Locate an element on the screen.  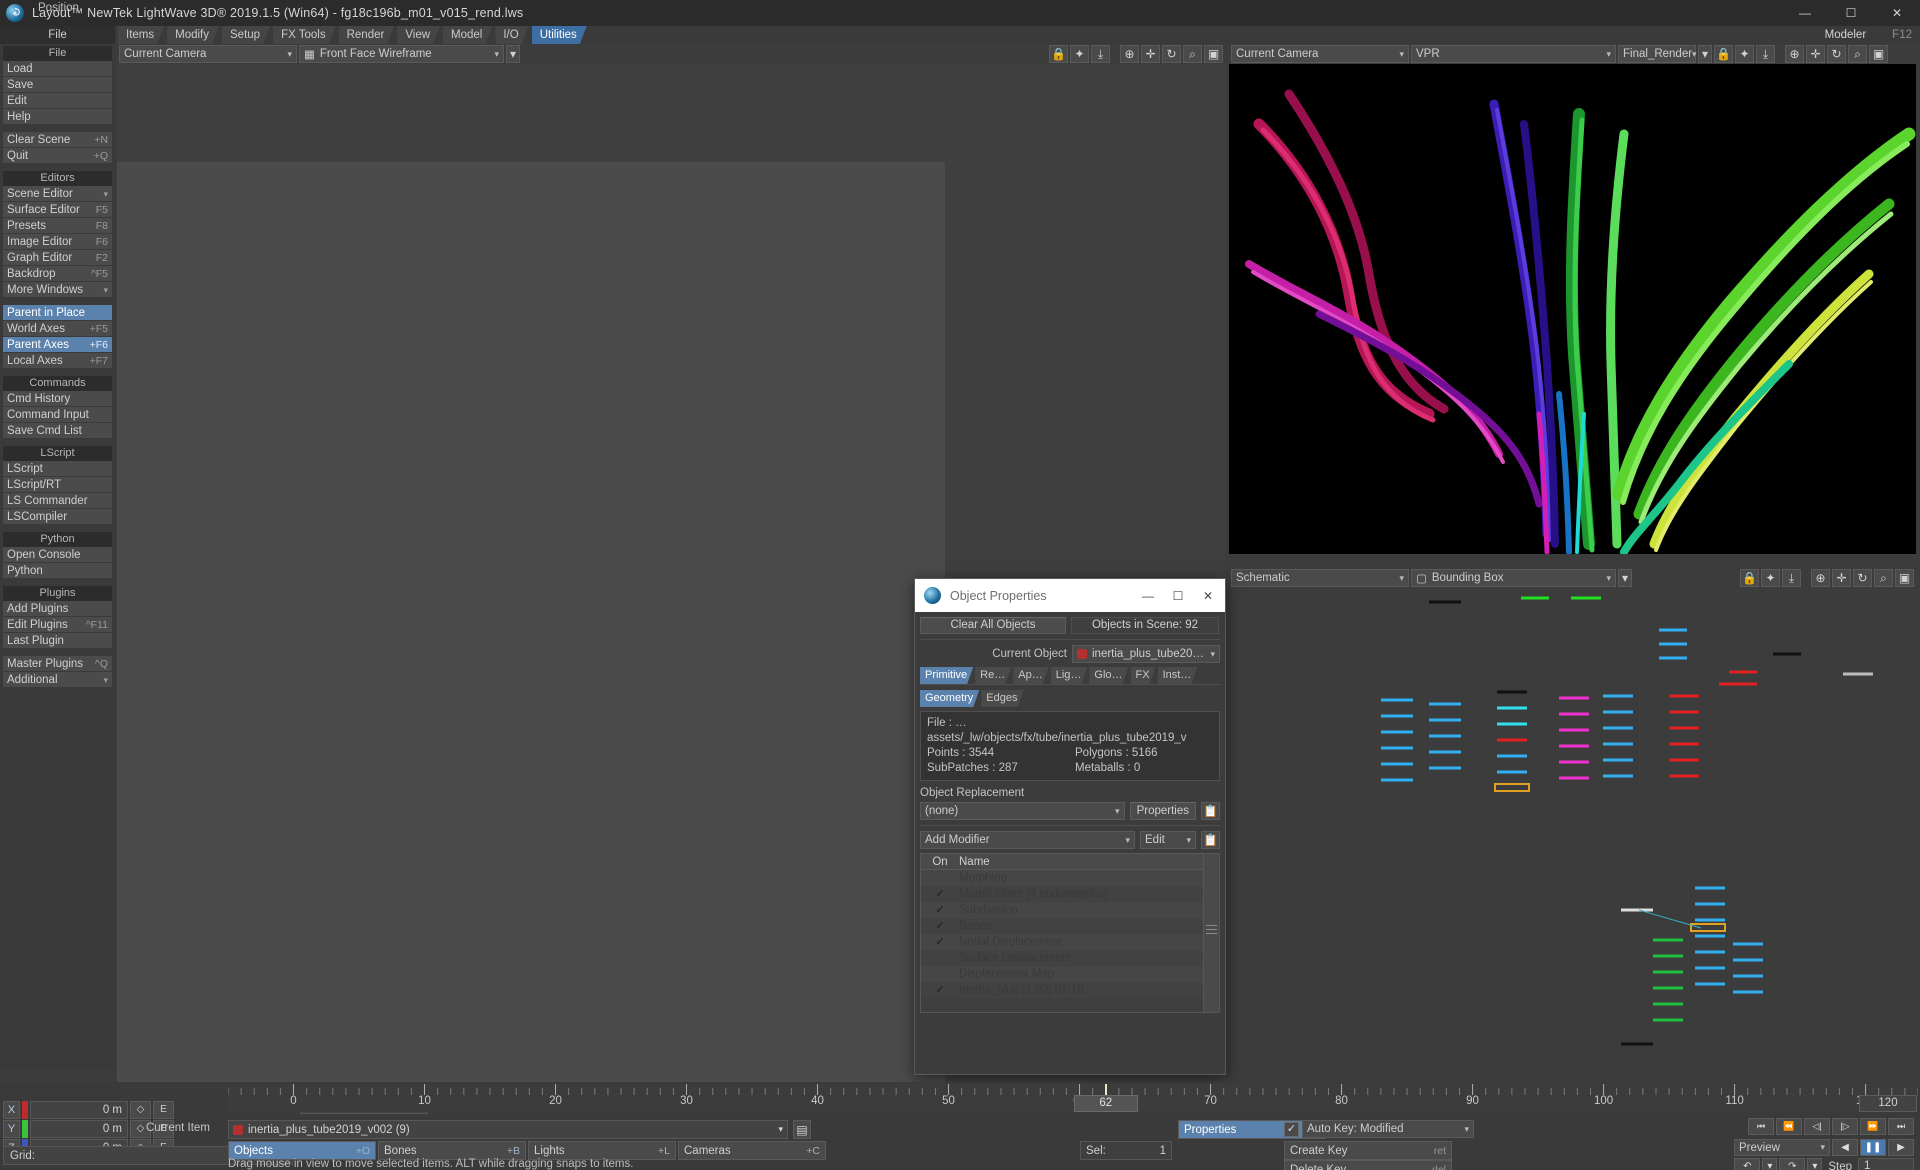
maximize-button: ☐ is located at coordinates (1851, 13).